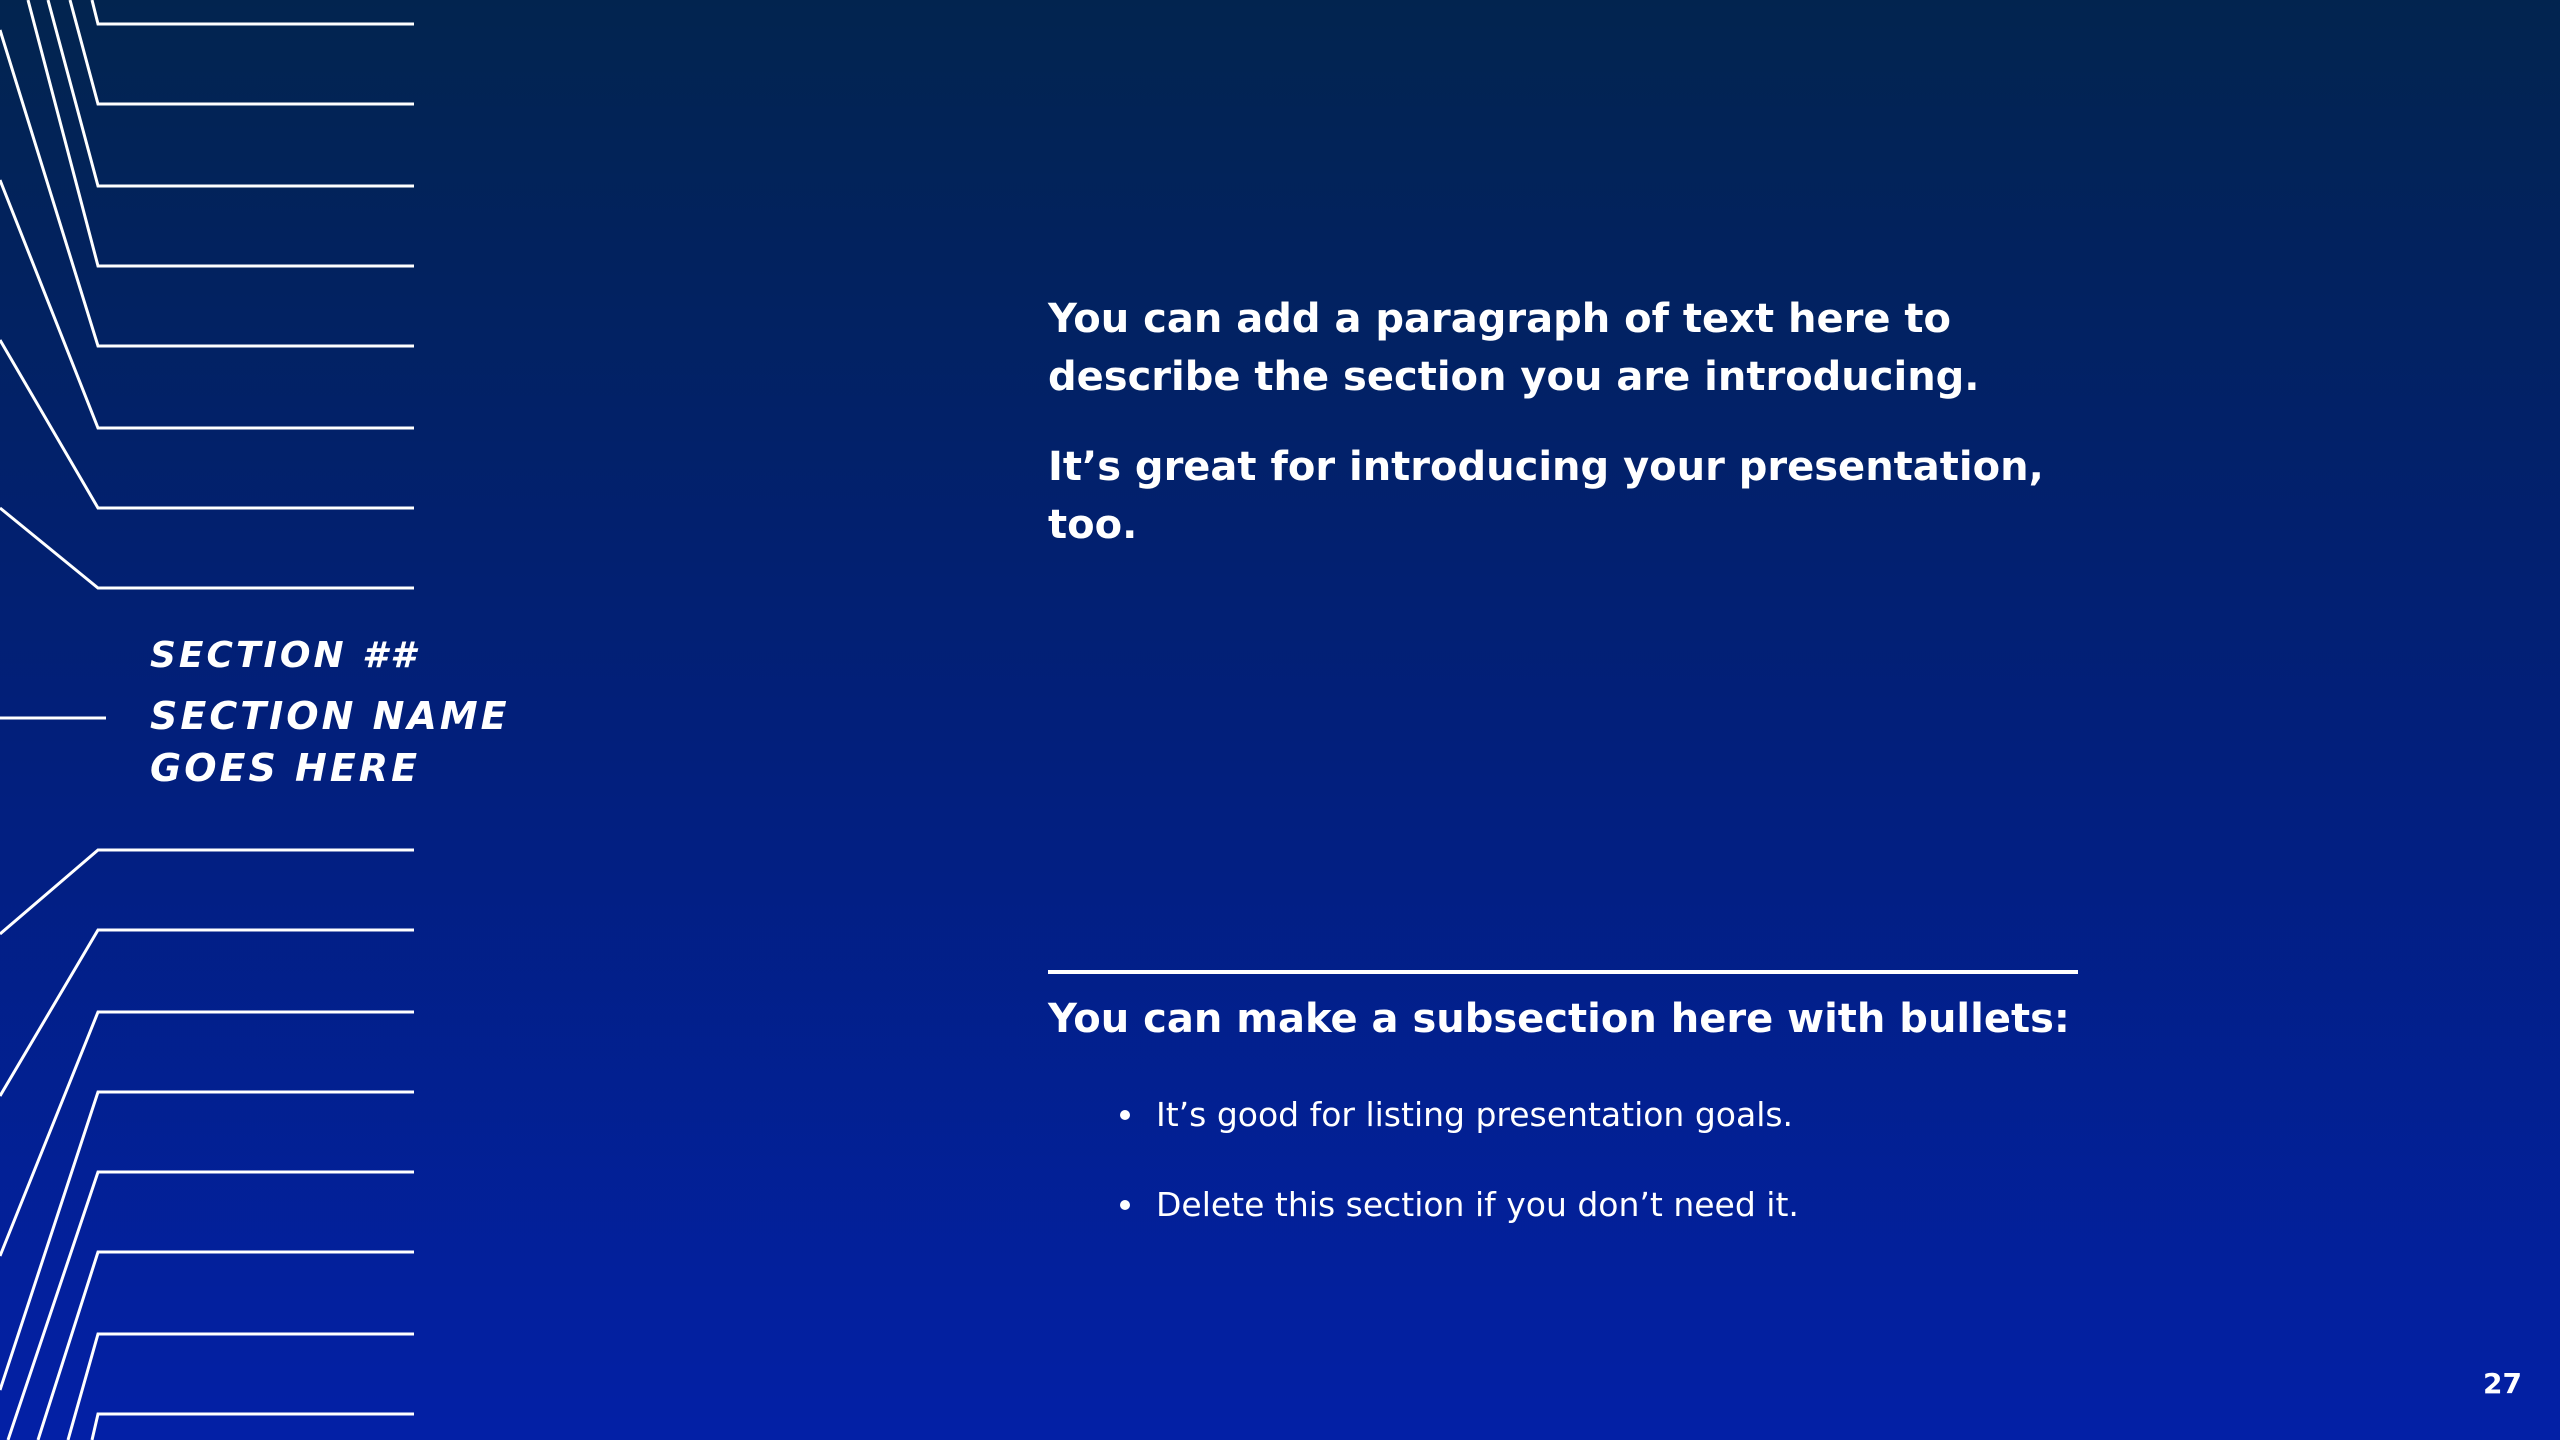 Image resolution: width=2560 pixels, height=1440 pixels. Describe the element at coordinates (2502, 1383) in the screenshot. I see `page-number: 27` at that location.